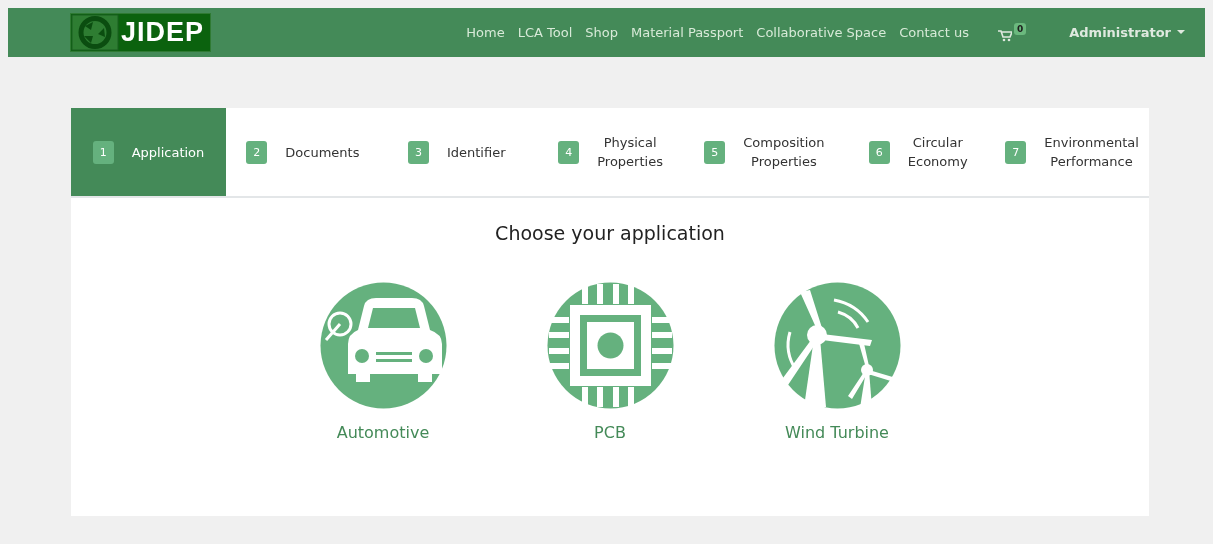 This screenshot has height=544, width=1213. What do you see at coordinates (610, 432) in the screenshot?
I see `application-label: PCB` at bounding box center [610, 432].